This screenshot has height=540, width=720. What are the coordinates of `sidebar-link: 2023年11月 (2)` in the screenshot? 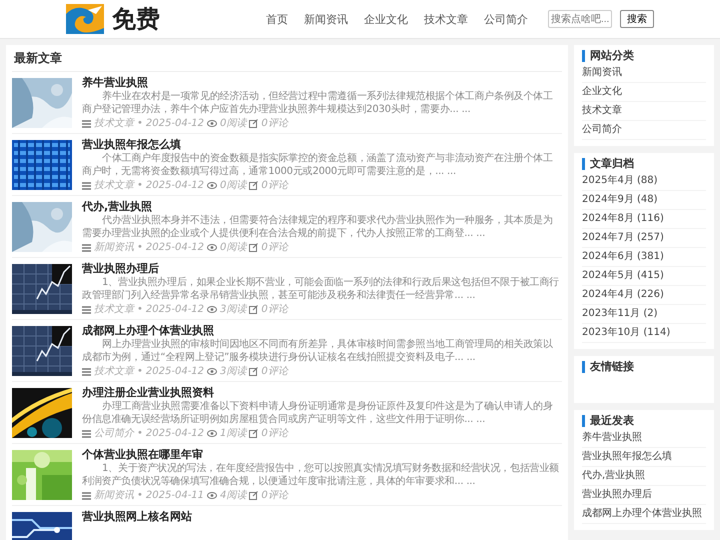 It's located at (644, 314).